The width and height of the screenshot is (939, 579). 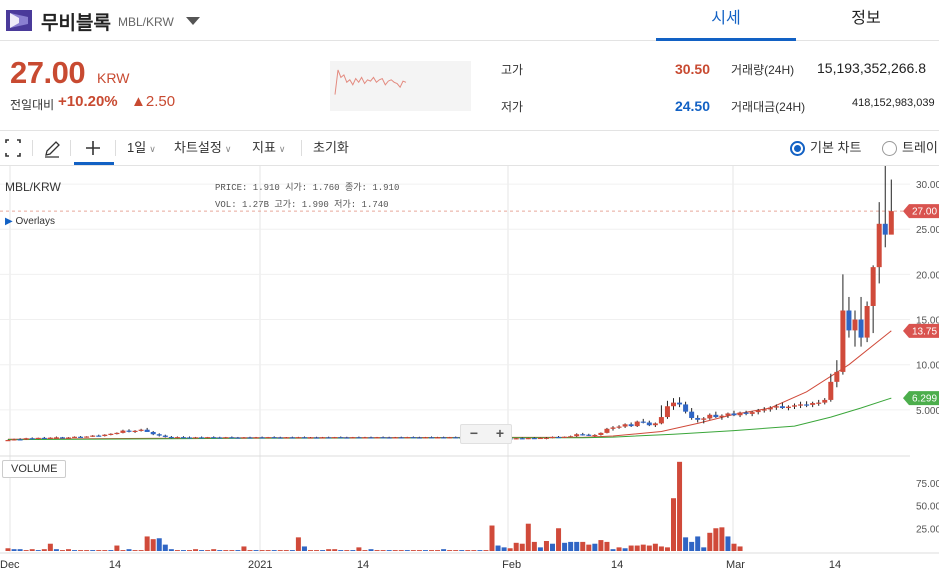 I want to click on fullscreen-icon, so click(x=14, y=148).